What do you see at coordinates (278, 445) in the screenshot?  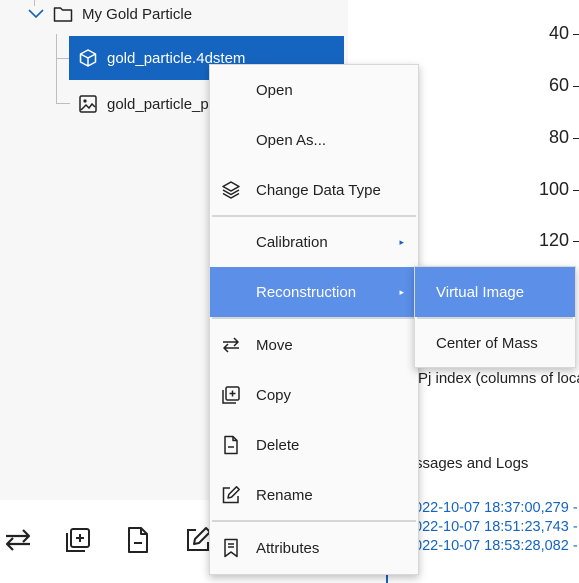 I see `menu-item-label: Delete` at bounding box center [278, 445].